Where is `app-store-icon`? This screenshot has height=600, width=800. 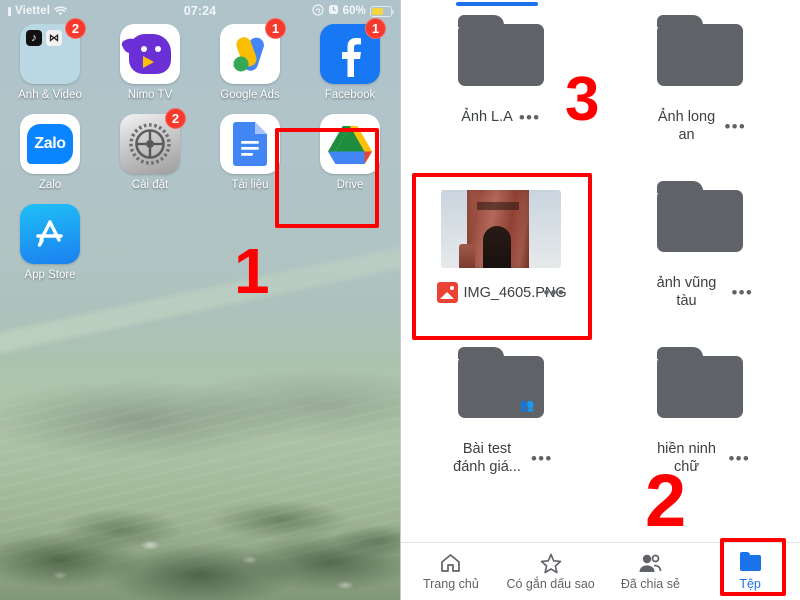
app-store-icon is located at coordinates (50, 234).